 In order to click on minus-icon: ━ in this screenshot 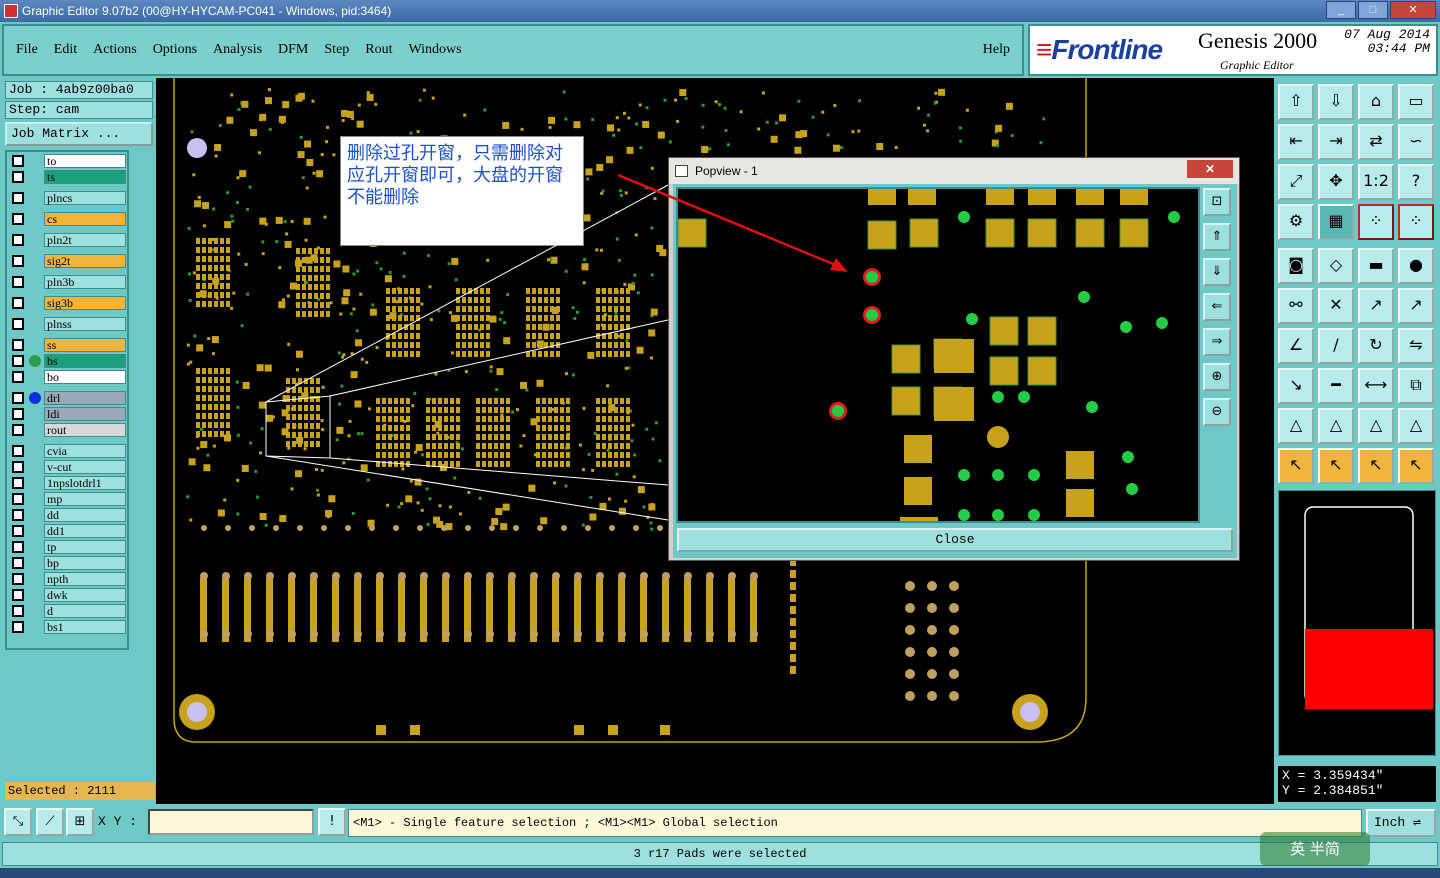, I will do `click(1336, 386)`.